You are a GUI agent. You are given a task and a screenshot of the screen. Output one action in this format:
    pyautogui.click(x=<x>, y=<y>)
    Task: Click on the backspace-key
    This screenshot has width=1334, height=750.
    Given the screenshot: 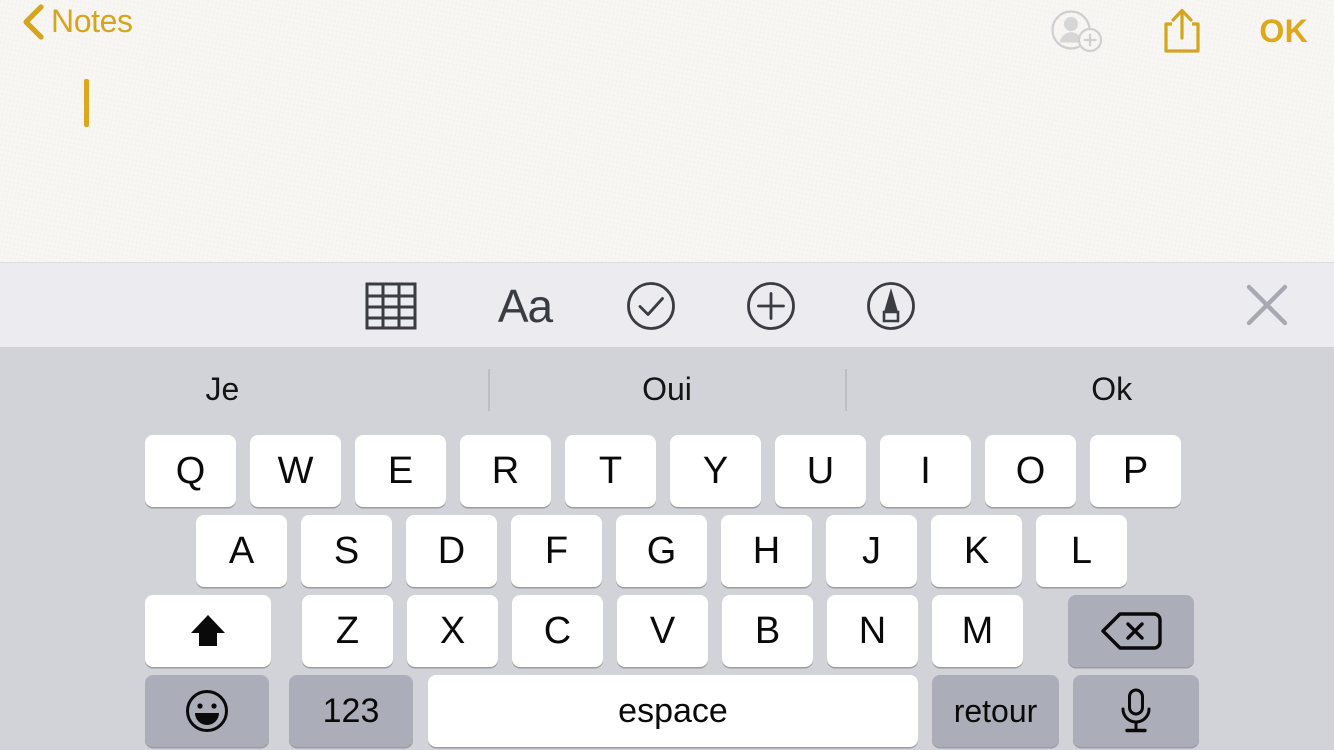 What is the action you would take?
    pyautogui.click(x=1131, y=631)
    